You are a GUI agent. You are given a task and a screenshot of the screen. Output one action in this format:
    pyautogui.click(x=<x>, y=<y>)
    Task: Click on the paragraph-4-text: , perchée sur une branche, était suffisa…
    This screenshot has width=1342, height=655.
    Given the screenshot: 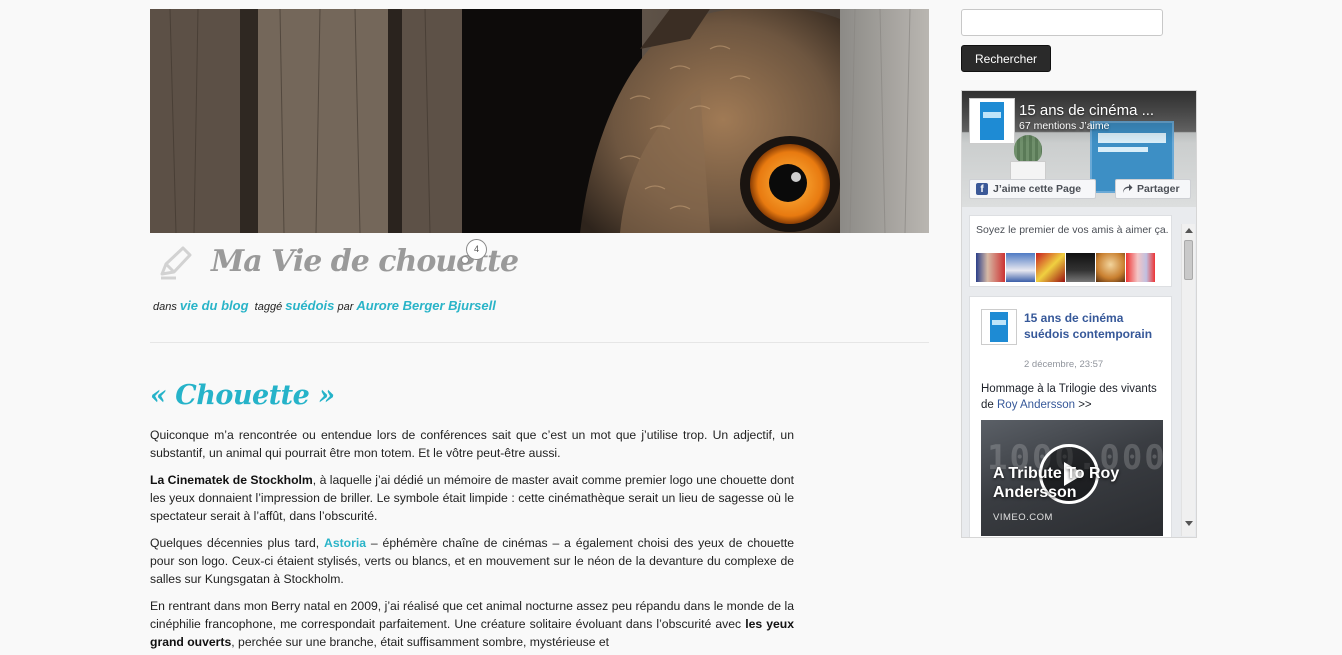 What is the action you would take?
    pyautogui.click(x=420, y=642)
    